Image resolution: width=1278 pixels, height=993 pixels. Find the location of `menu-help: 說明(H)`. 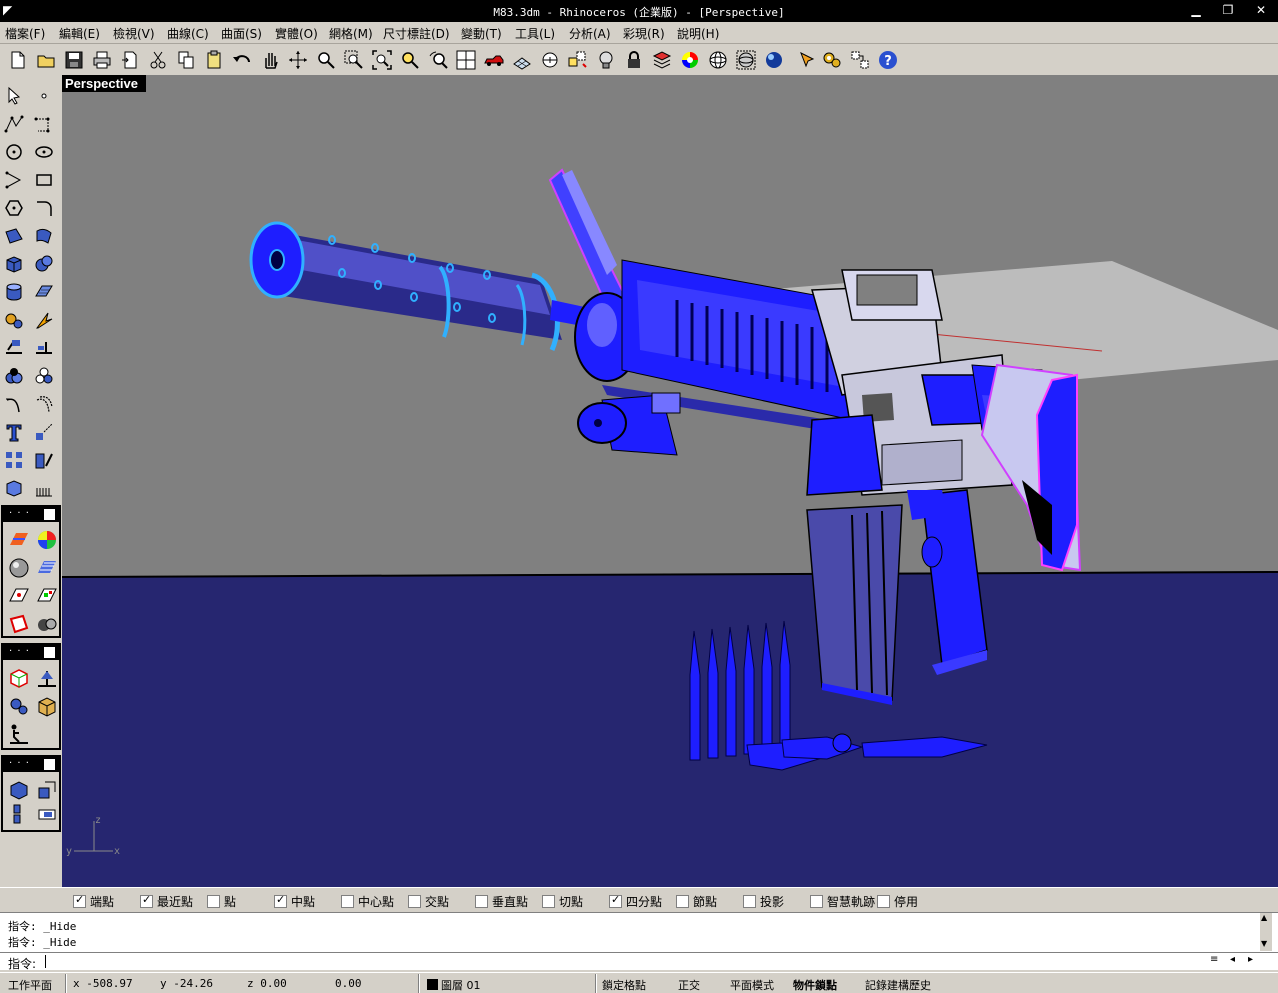

menu-help: 說明(H) is located at coordinates (698, 33).